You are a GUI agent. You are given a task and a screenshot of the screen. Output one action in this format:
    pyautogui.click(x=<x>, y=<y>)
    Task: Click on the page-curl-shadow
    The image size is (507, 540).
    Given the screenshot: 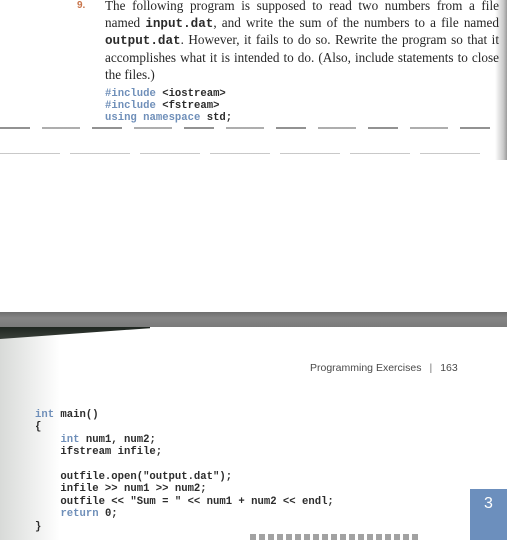 What is the action you would take?
    pyautogui.click(x=75, y=333)
    